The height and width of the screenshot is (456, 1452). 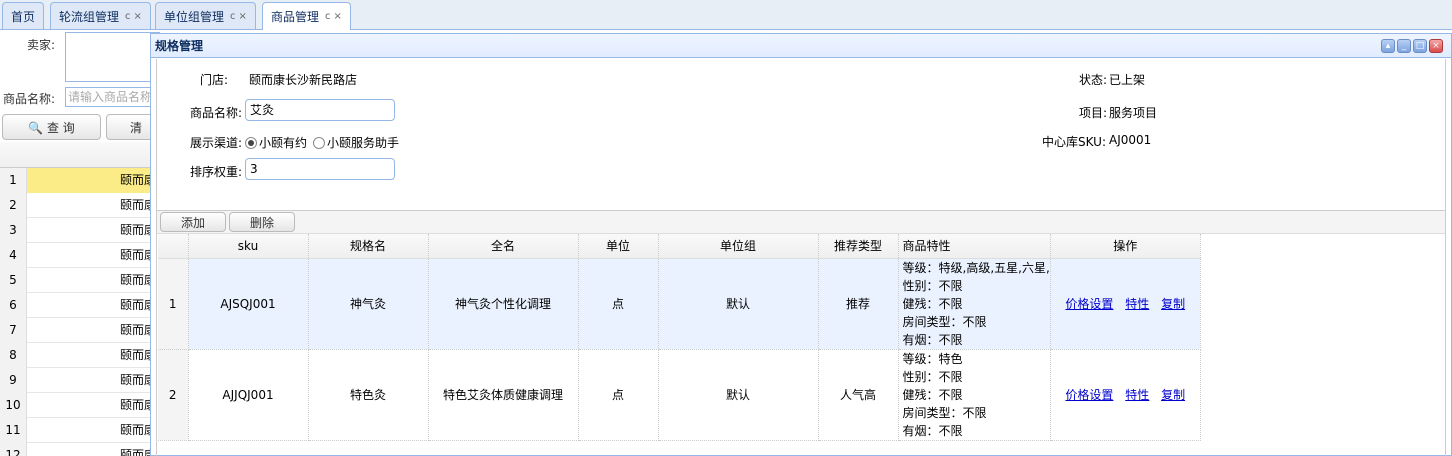 What do you see at coordinates (173, 395) in the screenshot?
I see `row-number: 2` at bounding box center [173, 395].